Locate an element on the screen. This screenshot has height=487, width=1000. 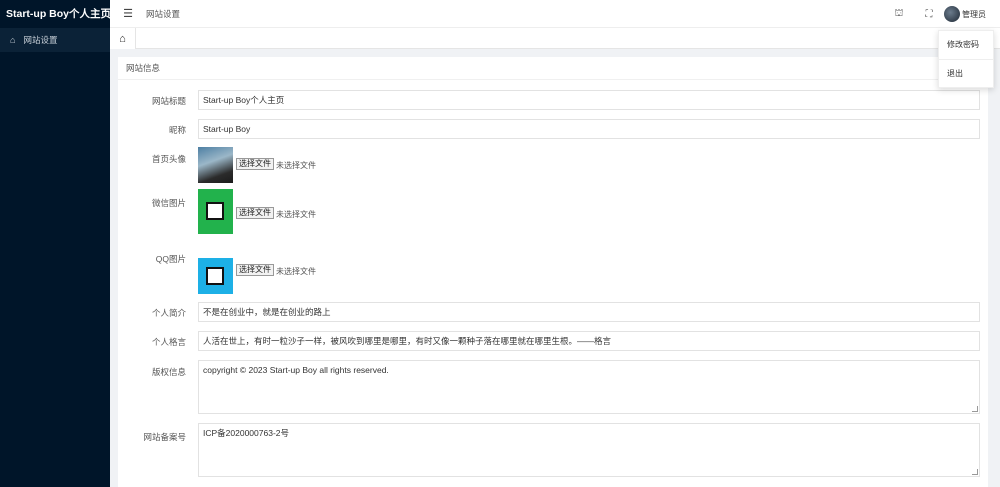
form-row-nickname: 昵称 Start-up Boy is located at coordinates (553, 129).